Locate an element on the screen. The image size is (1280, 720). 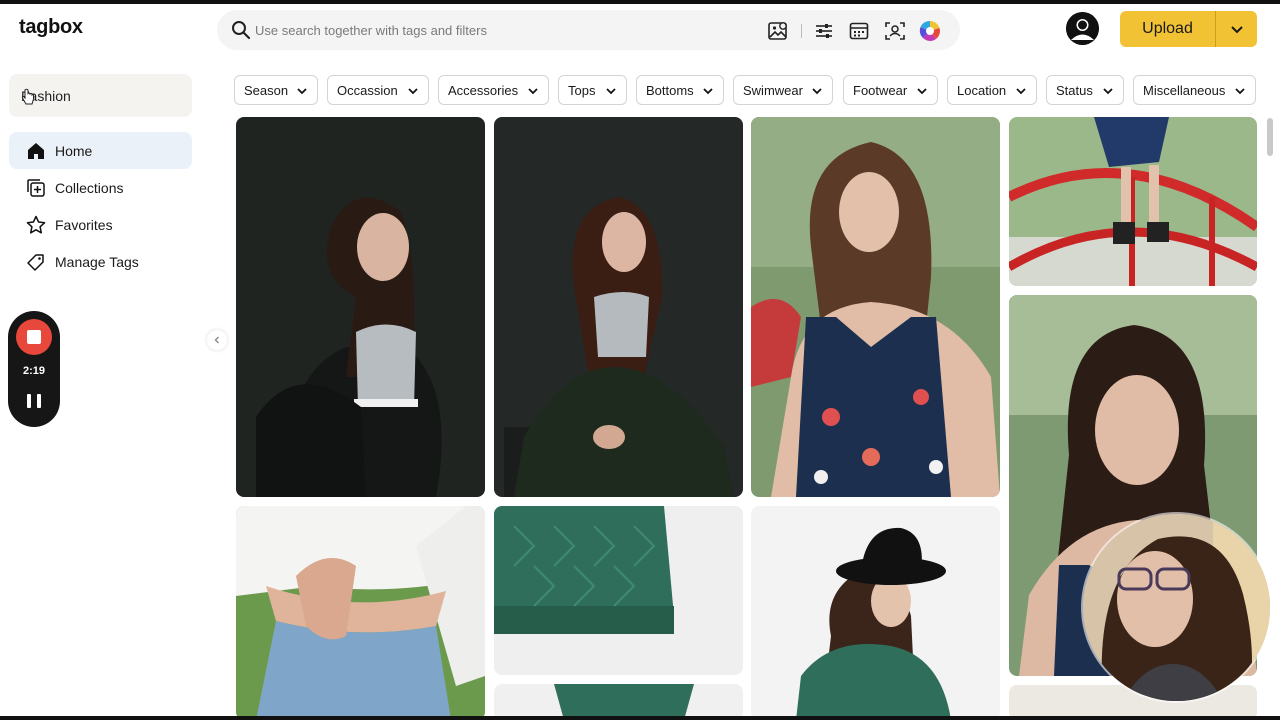
filter-footwear: Footwear is located at coordinates (890, 90).